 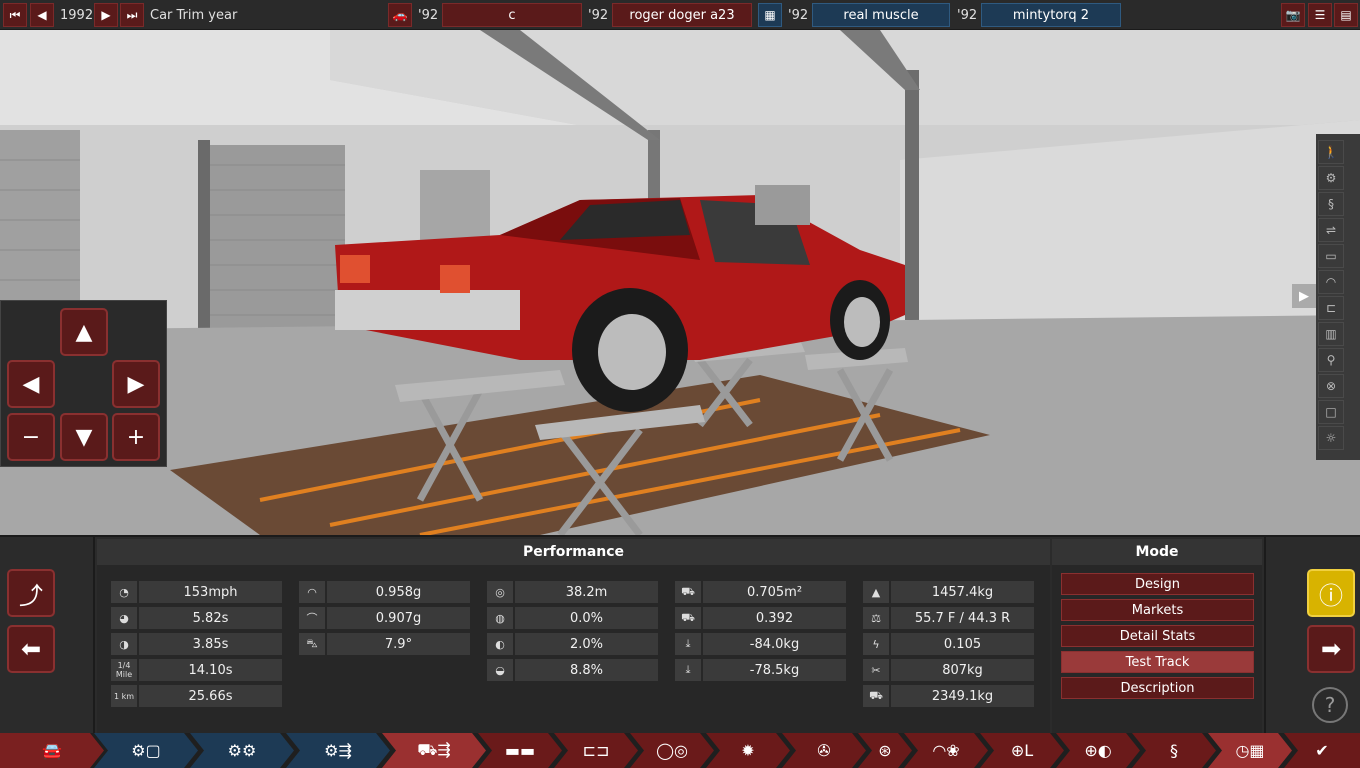 I want to click on body-roll-icon: ⛍, so click(x=312, y=644).